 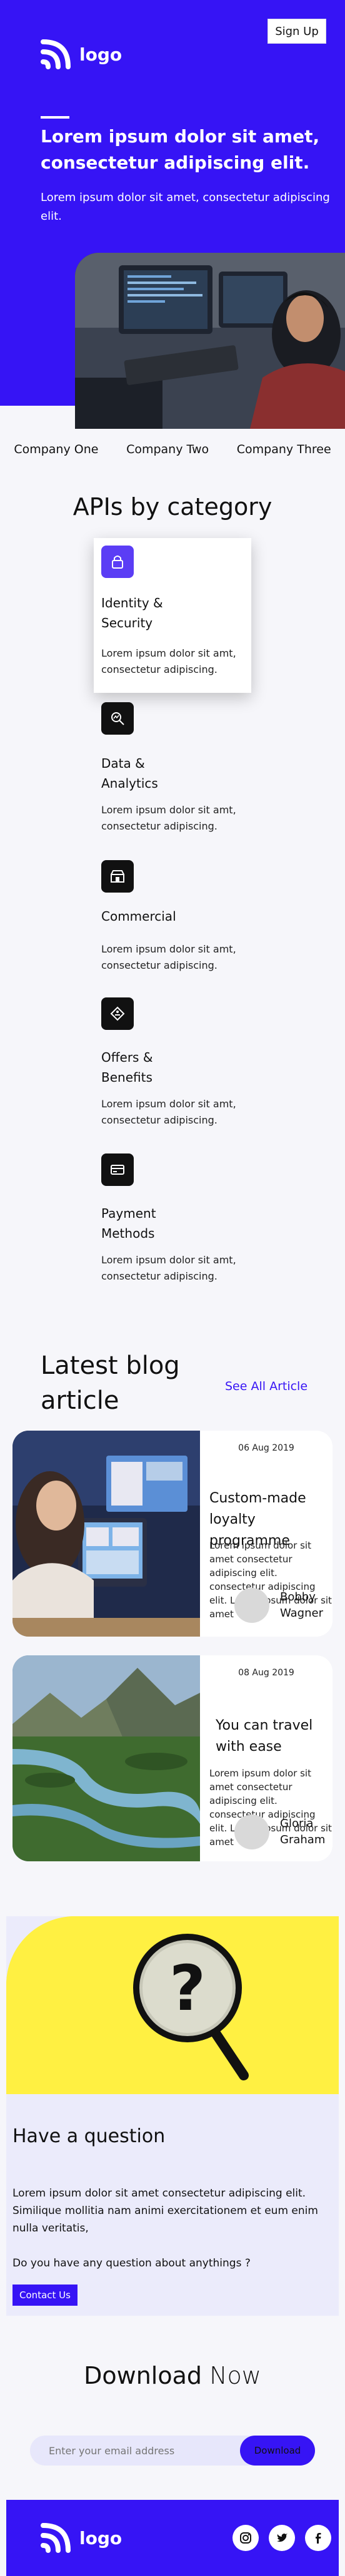 What do you see at coordinates (45, 2295) in the screenshot?
I see `contact-us-button: Contact Us` at bounding box center [45, 2295].